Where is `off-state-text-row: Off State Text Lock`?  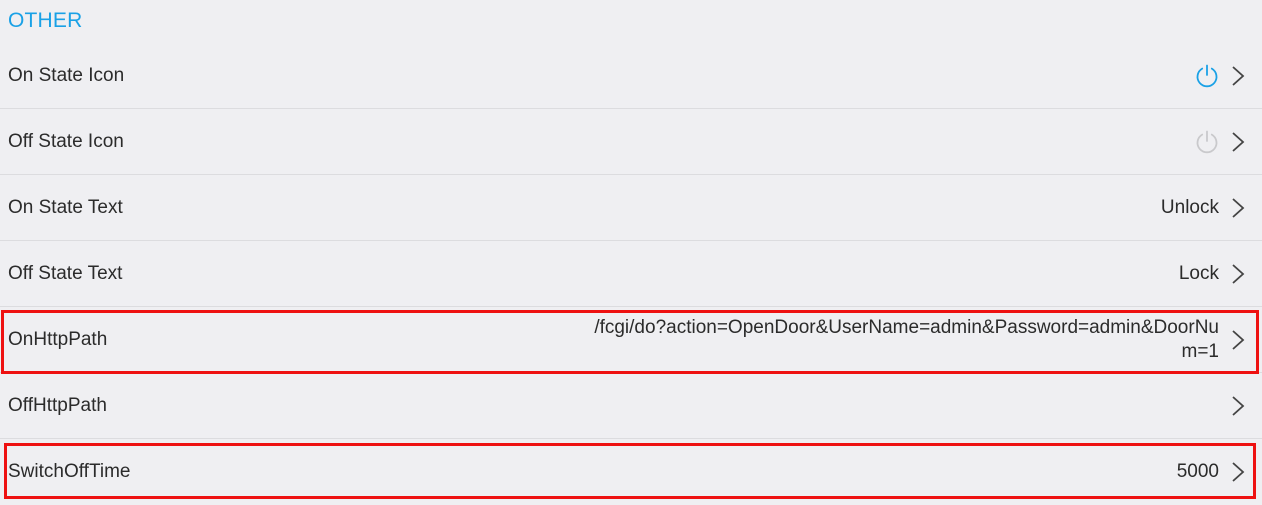
off-state-text-row: Off State Text Lock is located at coordinates (631, 274).